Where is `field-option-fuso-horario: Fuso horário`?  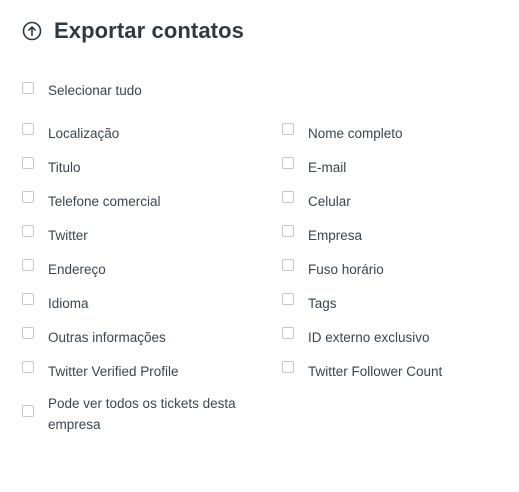
field-option-fuso-horario: Fuso horário is located at coordinates (333, 269).